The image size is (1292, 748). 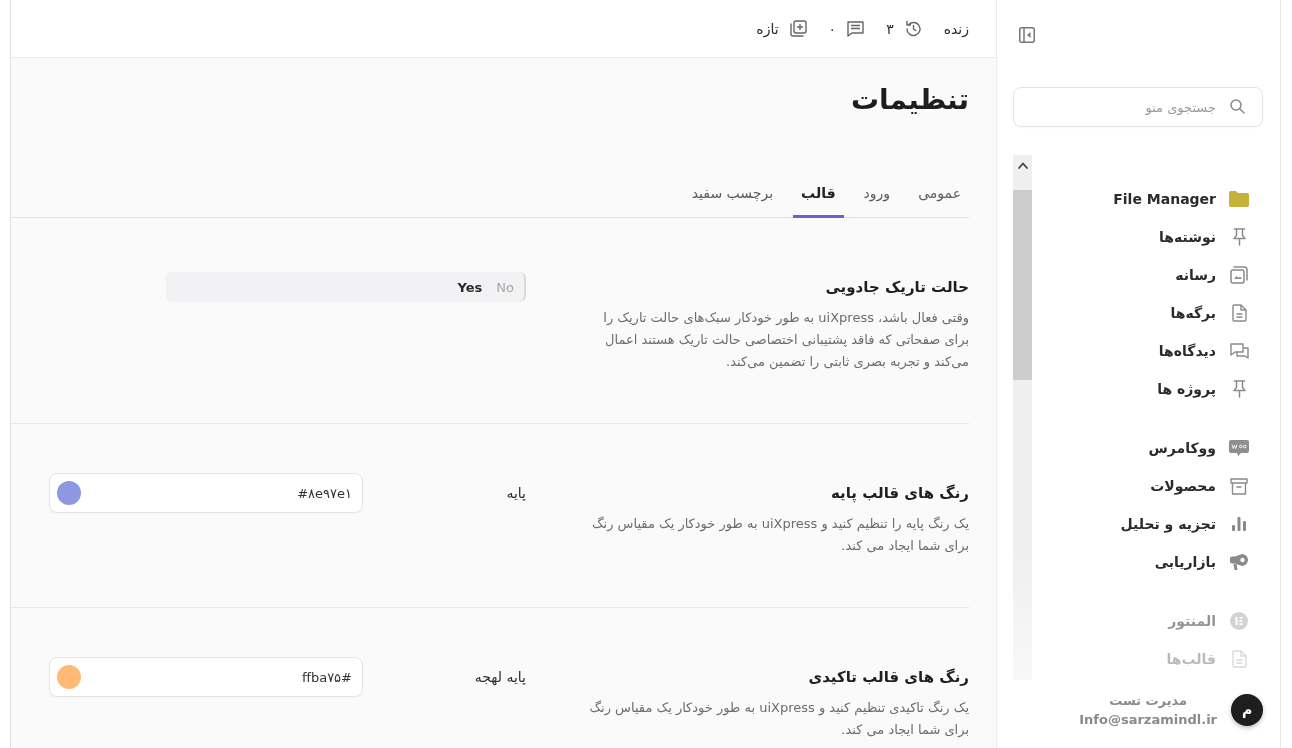 I want to click on color-label: پایه لهجه, so click(x=500, y=677).